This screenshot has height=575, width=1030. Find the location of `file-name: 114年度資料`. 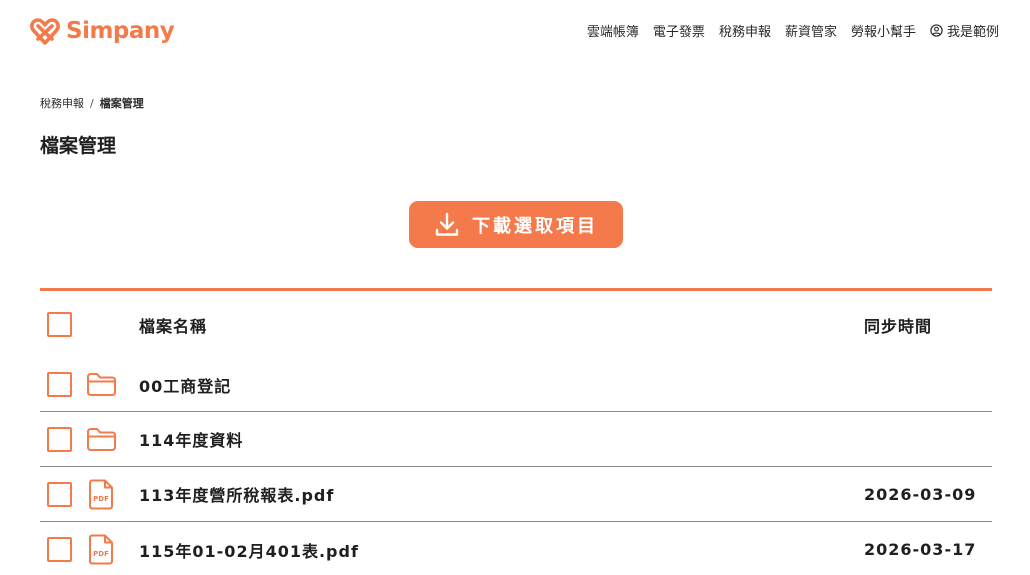

file-name: 114年度資料 is located at coordinates (191, 439).